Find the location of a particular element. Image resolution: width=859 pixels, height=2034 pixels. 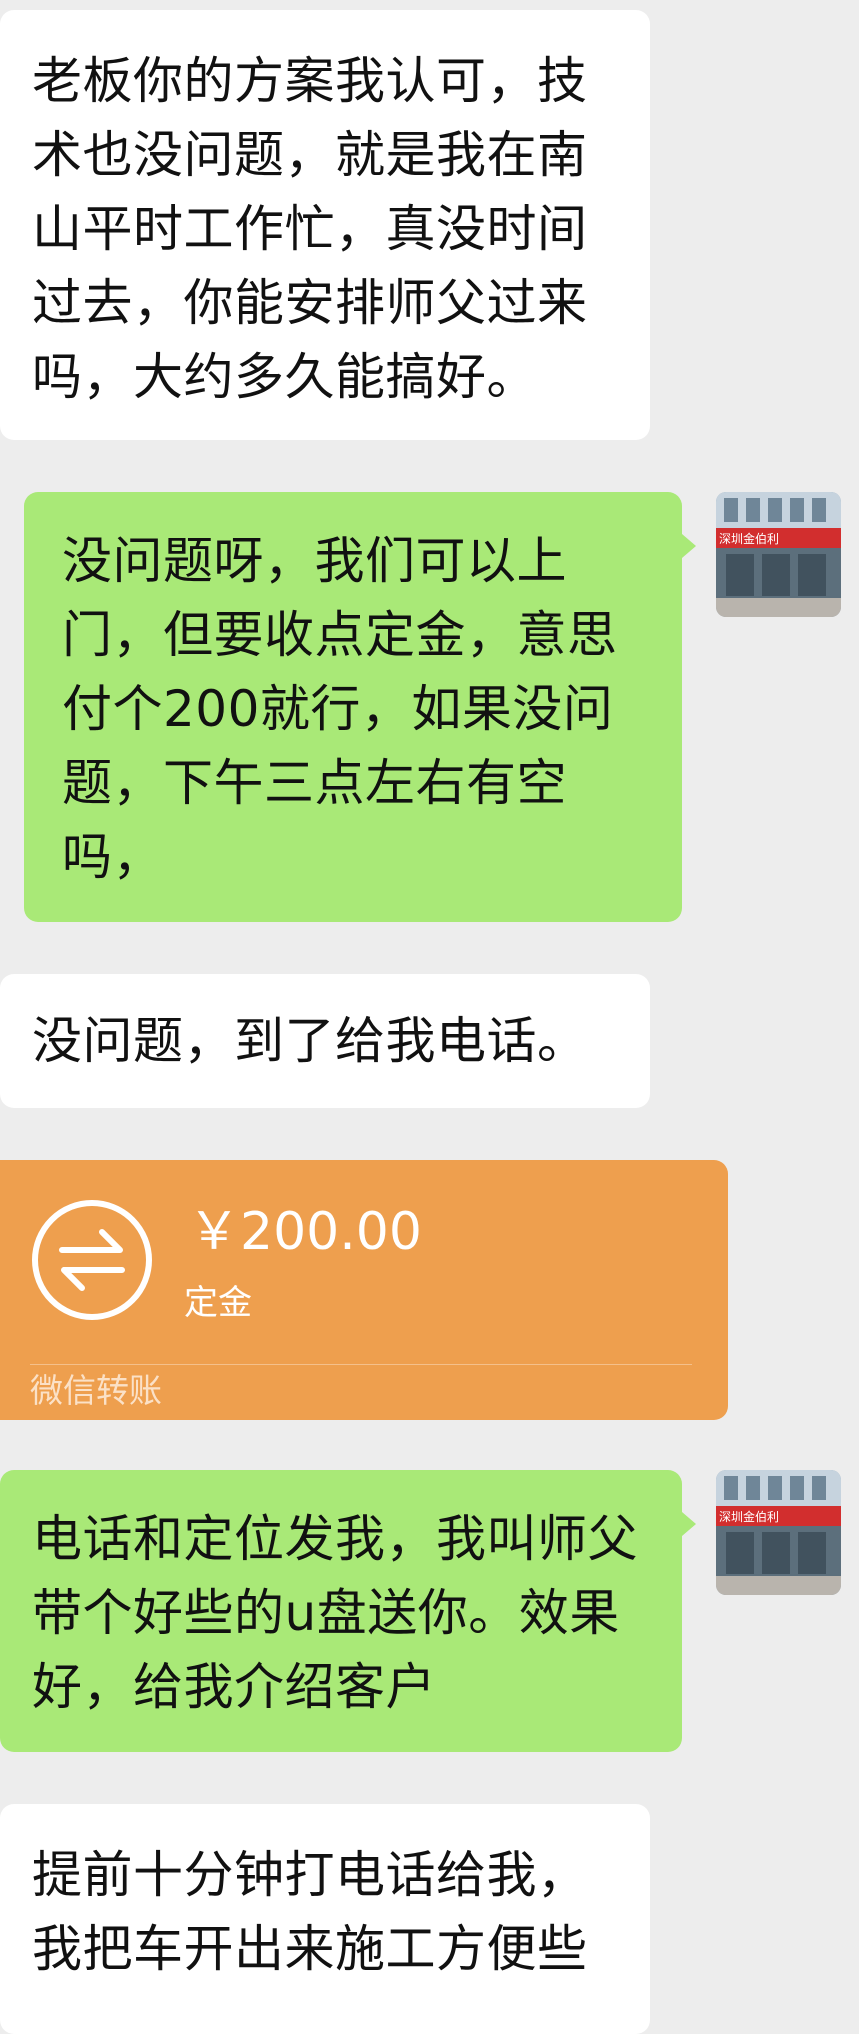

outgoing-message: 电话和定位发我，我叫师父带个好些的u盘送你。效果好，给我介绍客户 is located at coordinates (348, 1611).